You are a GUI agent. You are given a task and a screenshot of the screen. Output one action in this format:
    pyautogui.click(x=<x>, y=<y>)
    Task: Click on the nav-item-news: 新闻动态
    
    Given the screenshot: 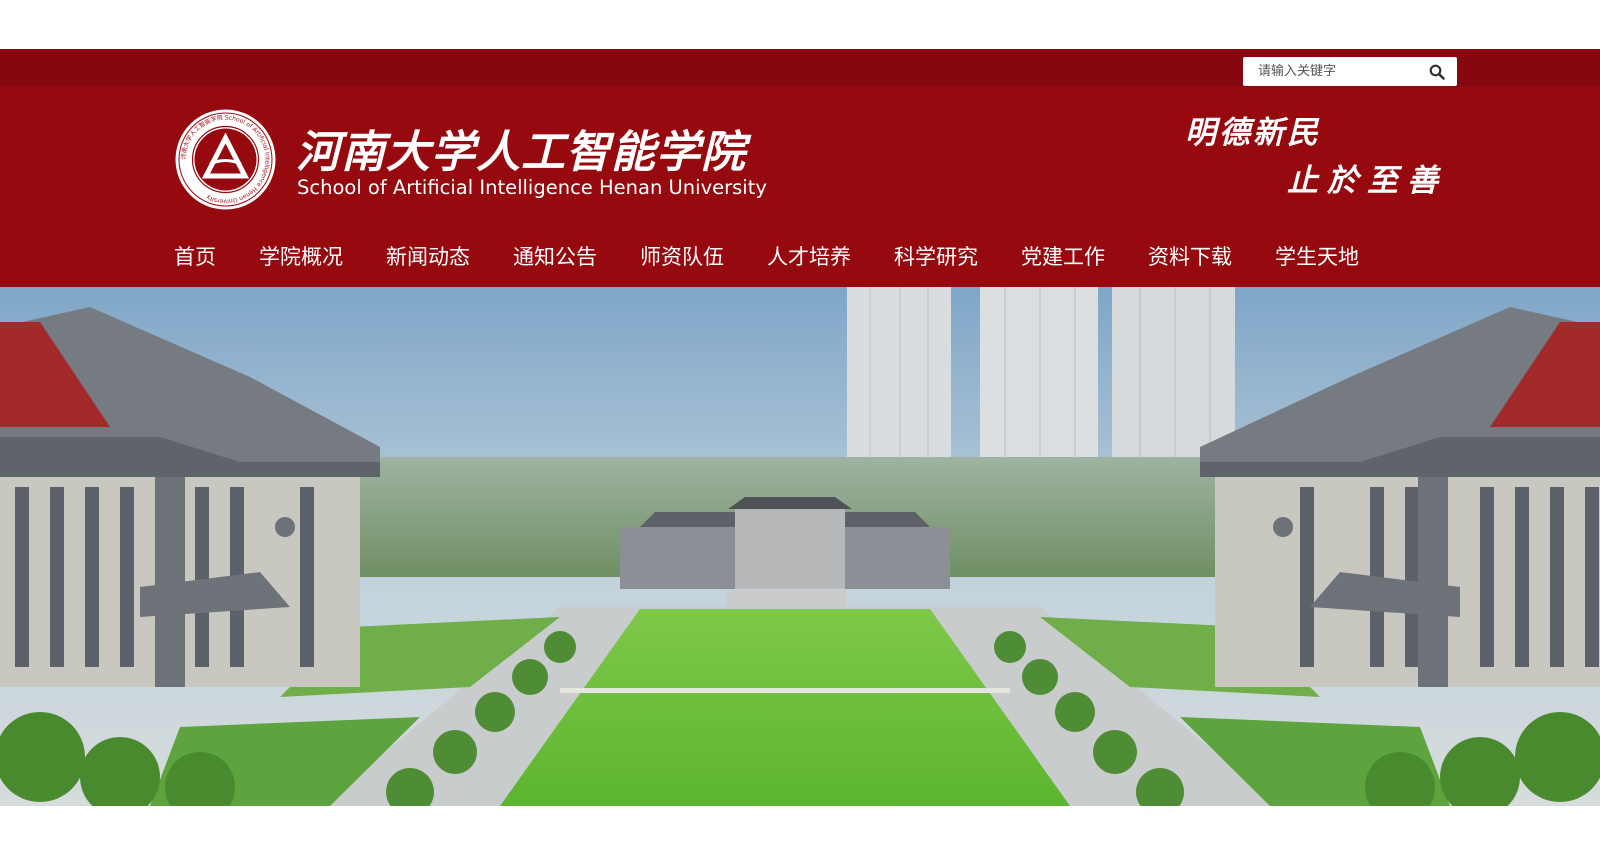 What is the action you would take?
    pyautogui.click(x=428, y=256)
    